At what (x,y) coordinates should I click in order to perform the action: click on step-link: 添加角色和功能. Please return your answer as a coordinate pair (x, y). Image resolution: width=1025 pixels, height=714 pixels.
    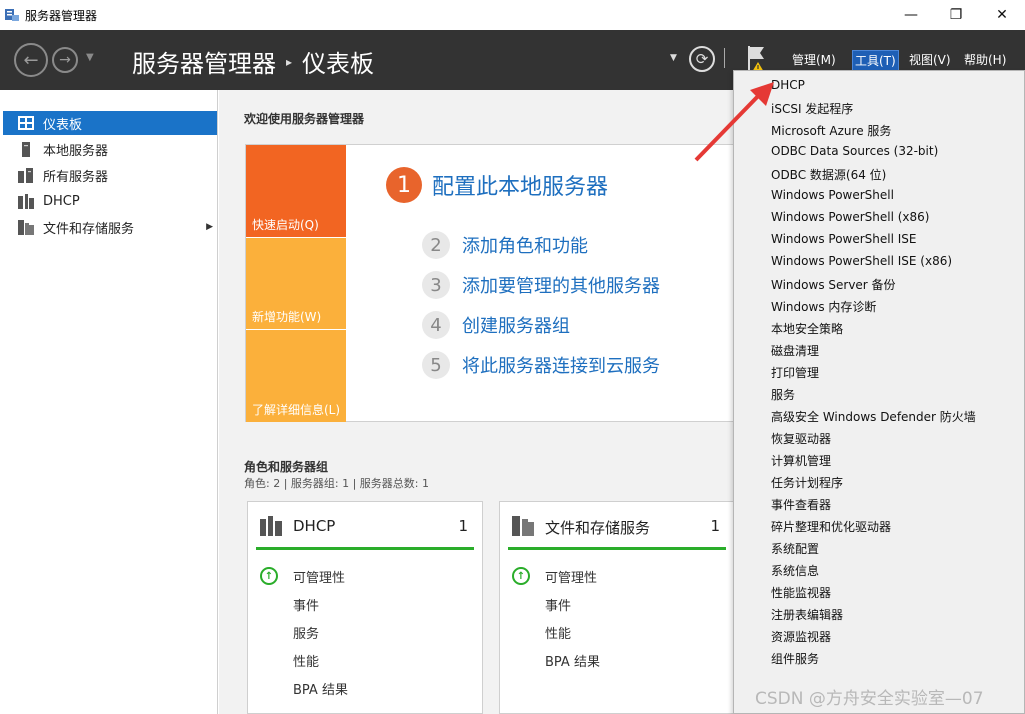
    Looking at the image, I should click on (525, 245).